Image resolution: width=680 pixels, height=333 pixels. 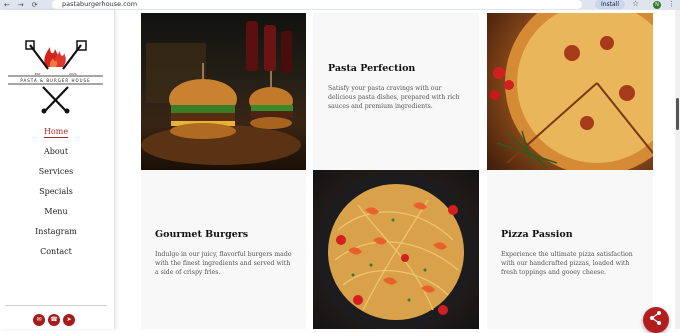 I want to click on sidebar-item-instagram: Instagram, so click(x=56, y=234).